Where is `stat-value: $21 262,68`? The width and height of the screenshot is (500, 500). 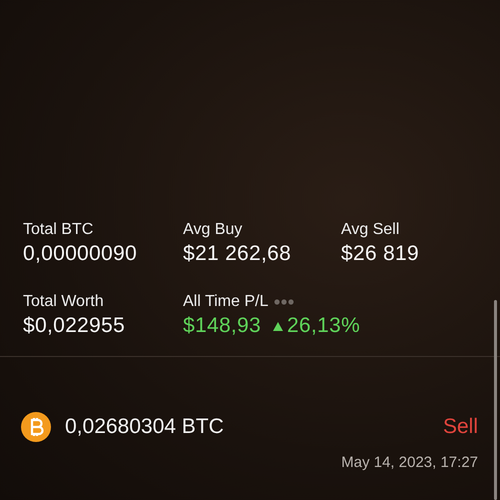
stat-value: $21 262,68 is located at coordinates (237, 254).